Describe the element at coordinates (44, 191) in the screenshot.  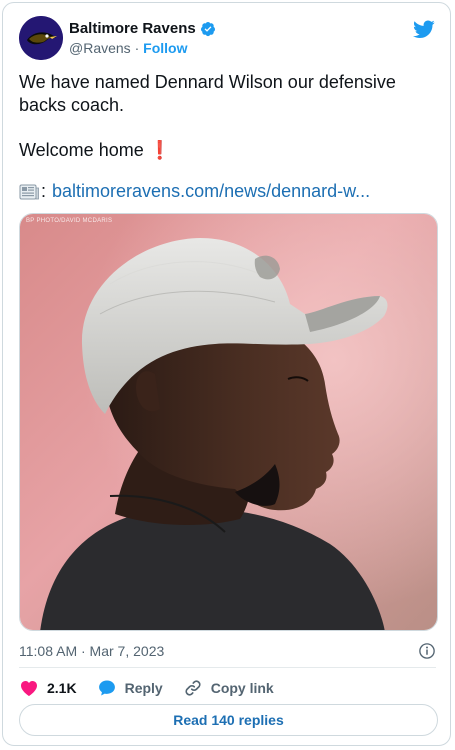
I see `link-prefix: :` at that location.